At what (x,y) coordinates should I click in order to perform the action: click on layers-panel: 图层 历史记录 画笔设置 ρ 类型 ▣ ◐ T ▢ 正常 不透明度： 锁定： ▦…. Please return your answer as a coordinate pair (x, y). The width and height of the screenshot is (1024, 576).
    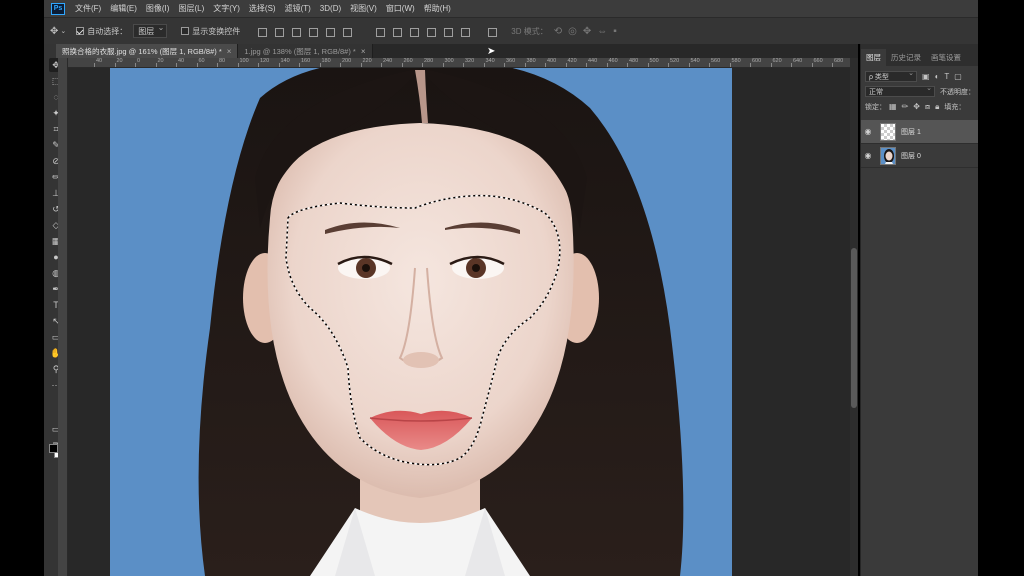
    Looking at the image, I should click on (919, 310).